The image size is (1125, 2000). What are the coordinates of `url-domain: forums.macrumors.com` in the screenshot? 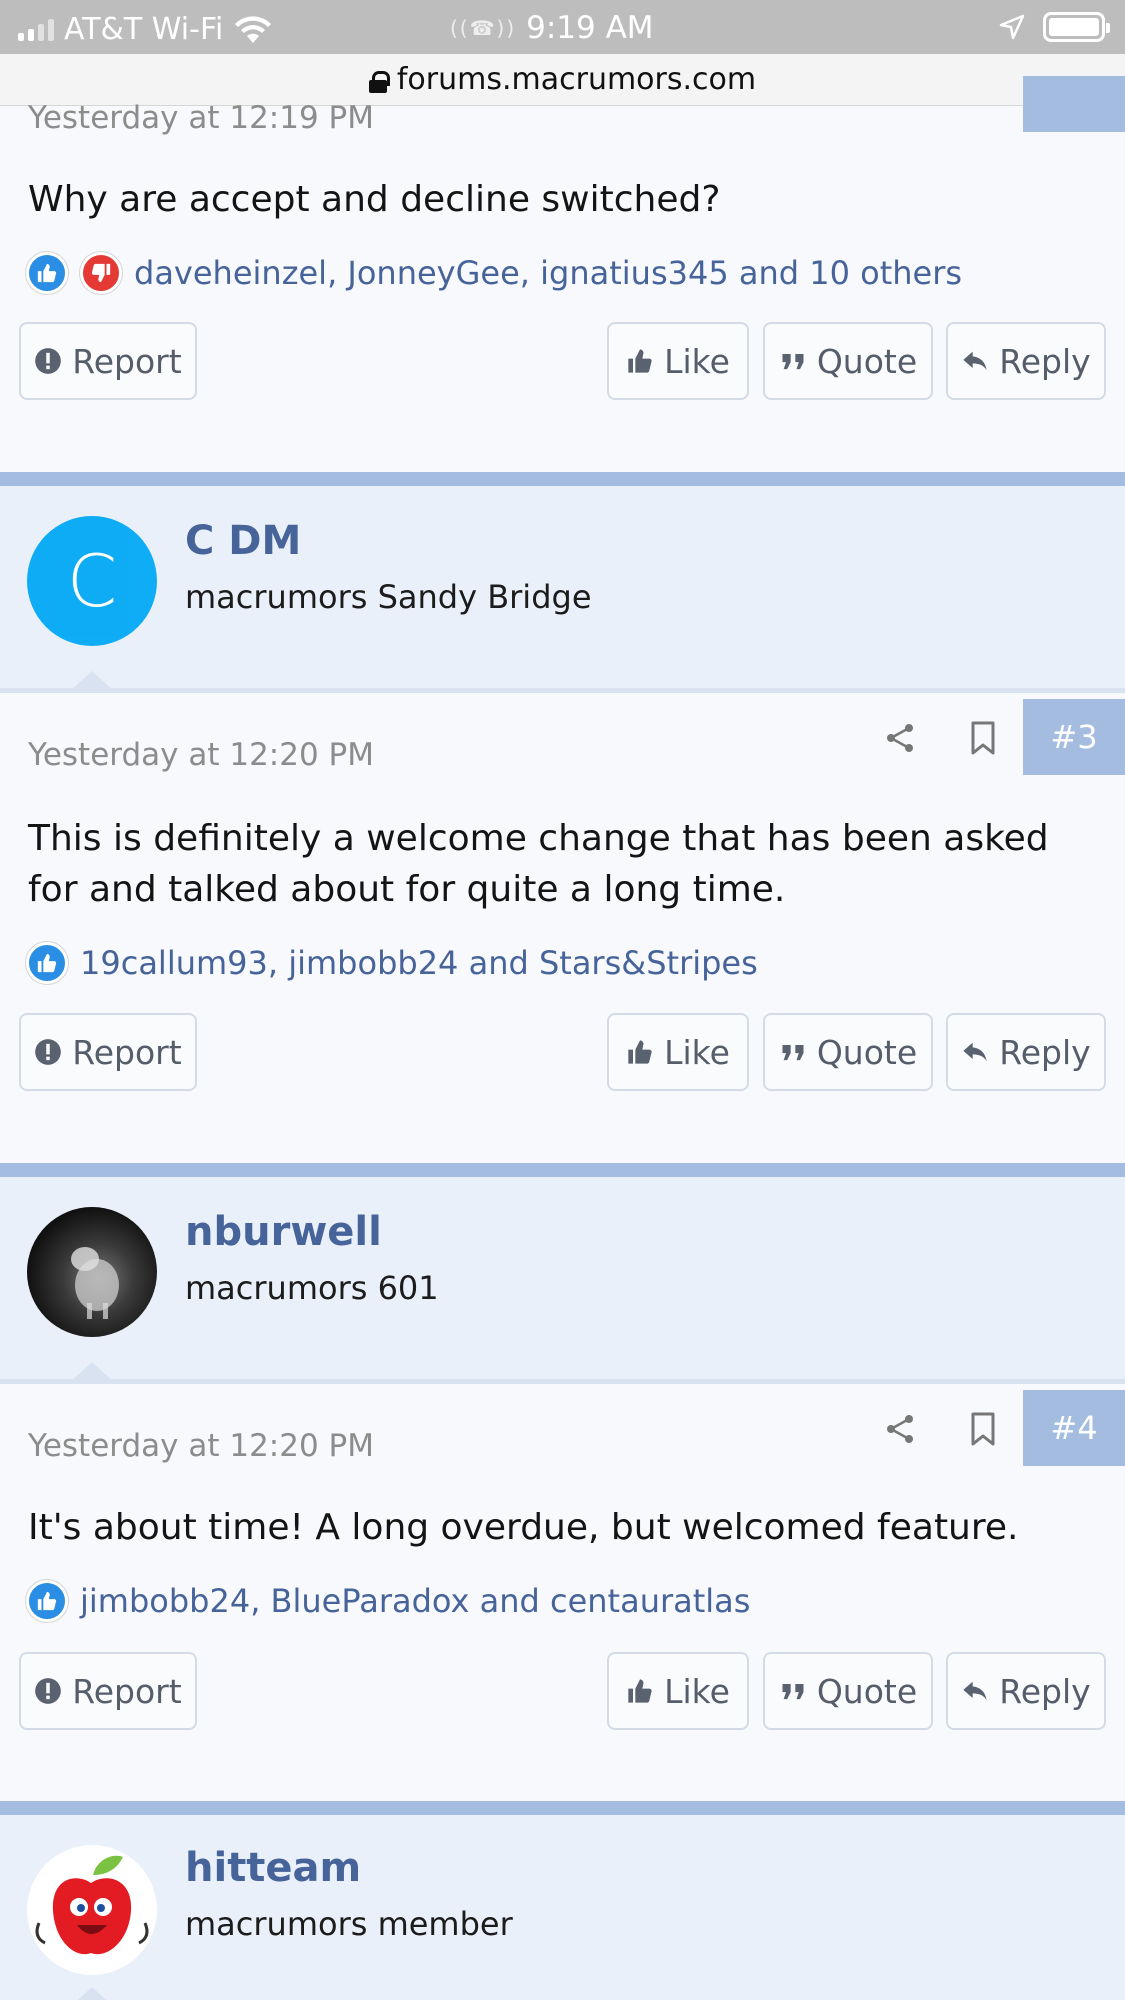 It's located at (576, 79).